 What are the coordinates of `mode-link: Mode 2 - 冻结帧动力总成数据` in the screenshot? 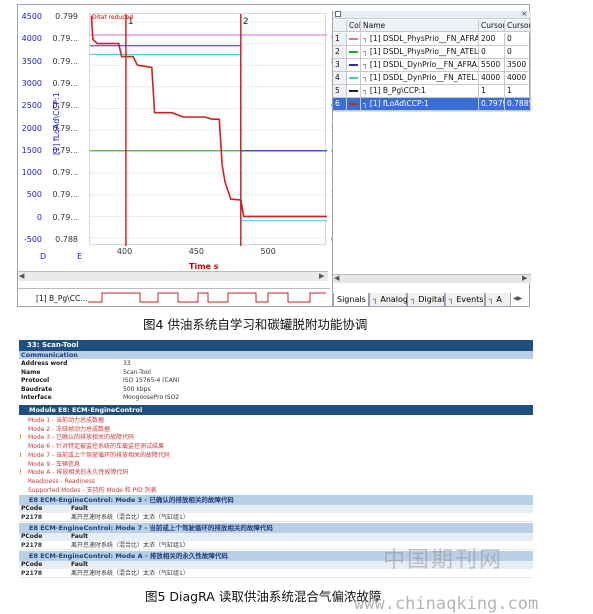 It's located at (69, 430).